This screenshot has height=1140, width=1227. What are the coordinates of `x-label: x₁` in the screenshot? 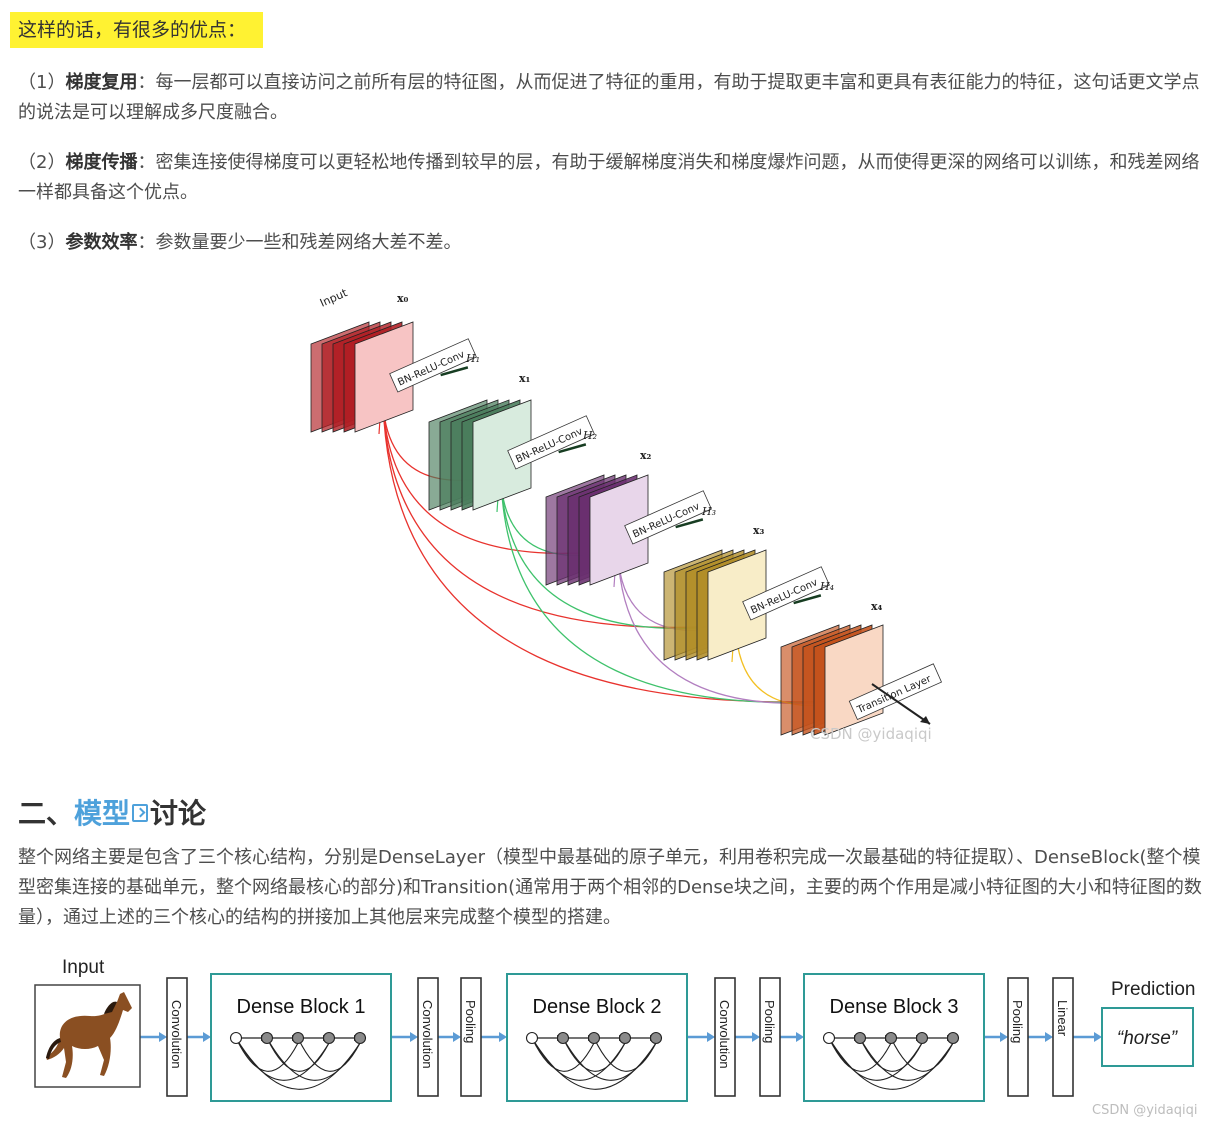 It's located at (525, 378).